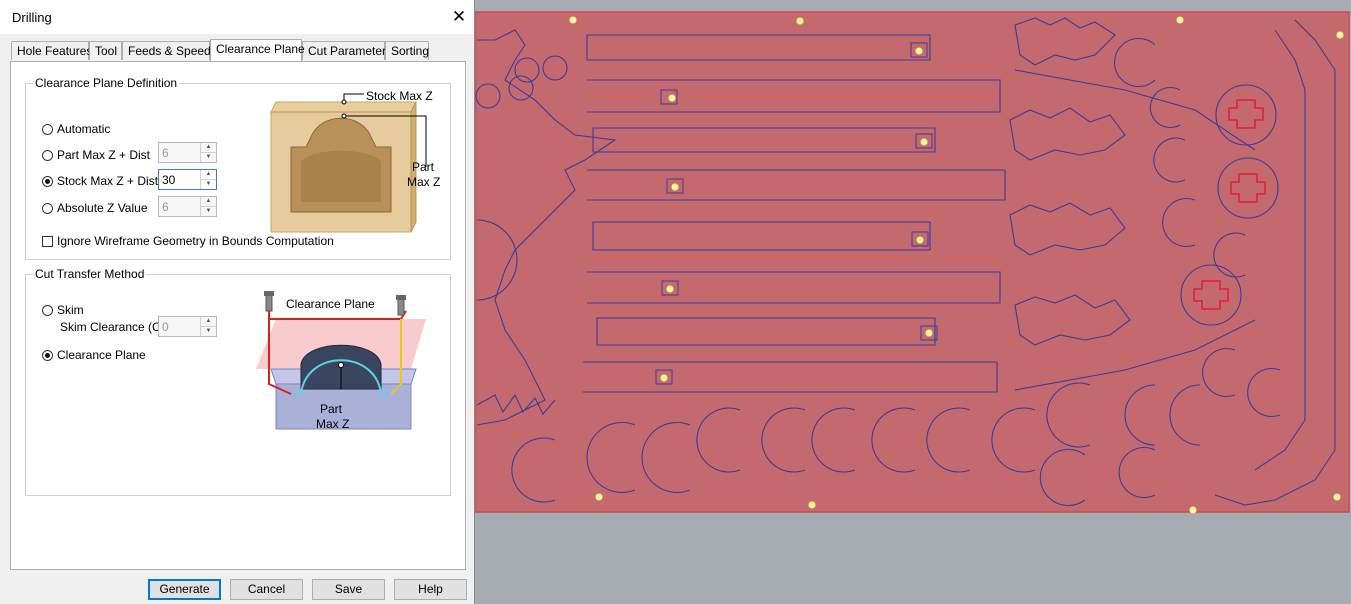  Describe the element at coordinates (47, 129) in the screenshot. I see `radio-automatic-circle` at that location.